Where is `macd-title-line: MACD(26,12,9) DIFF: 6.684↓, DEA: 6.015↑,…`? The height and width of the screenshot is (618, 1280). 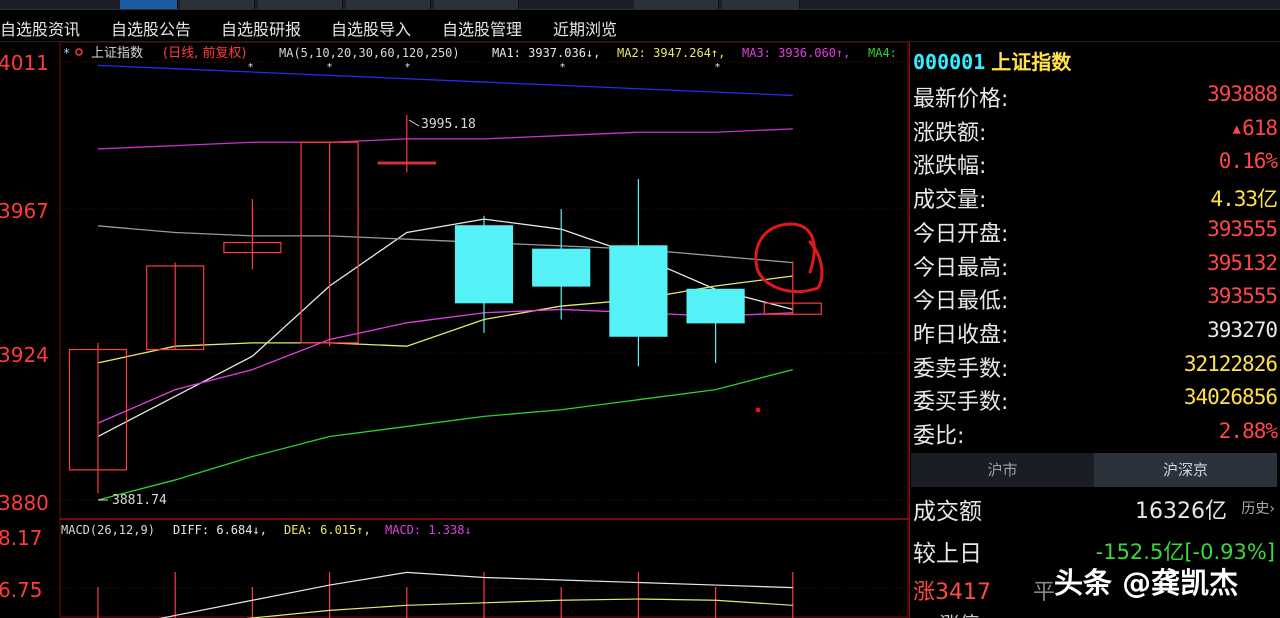
macd-title-line: MACD(26,12,9) DIFF: 6.684↓, DEA: 6.015↑,… is located at coordinates (266, 530).